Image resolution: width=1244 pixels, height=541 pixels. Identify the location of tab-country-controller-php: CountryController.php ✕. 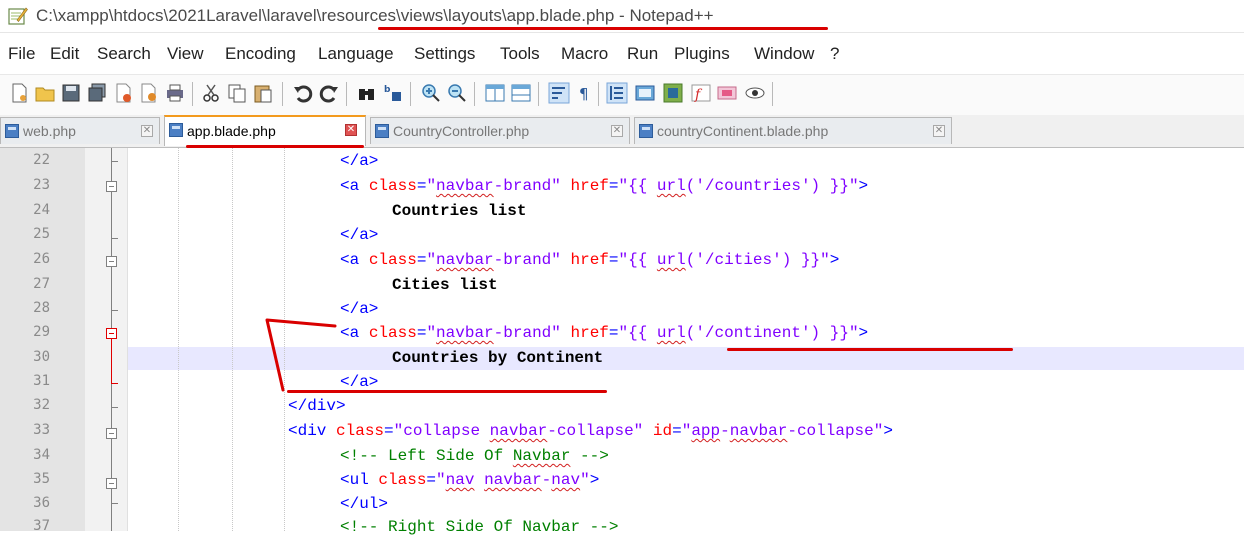
(500, 130).